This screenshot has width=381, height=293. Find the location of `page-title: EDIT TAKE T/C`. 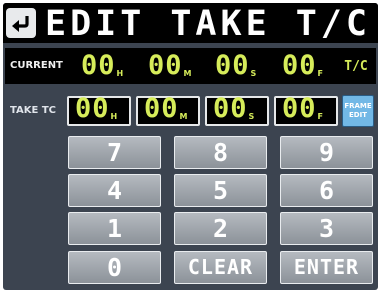

page-title: EDIT TAKE T/C is located at coordinates (208, 24).